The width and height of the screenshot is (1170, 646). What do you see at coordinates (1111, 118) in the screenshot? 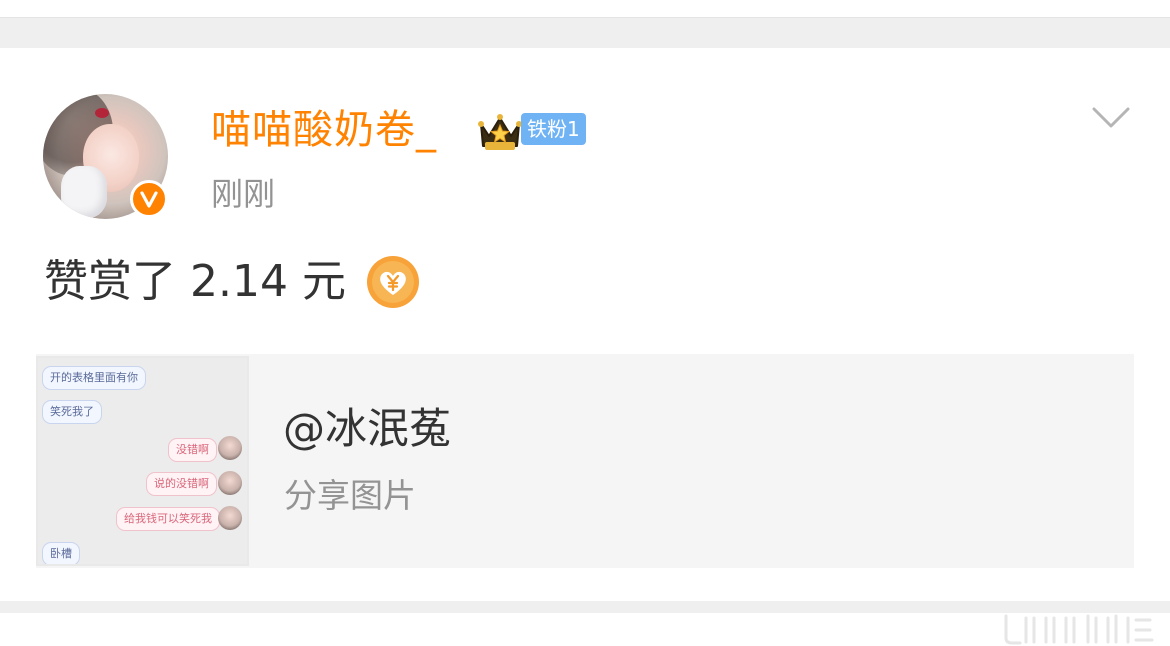
I see `chevron-down-icon` at bounding box center [1111, 118].